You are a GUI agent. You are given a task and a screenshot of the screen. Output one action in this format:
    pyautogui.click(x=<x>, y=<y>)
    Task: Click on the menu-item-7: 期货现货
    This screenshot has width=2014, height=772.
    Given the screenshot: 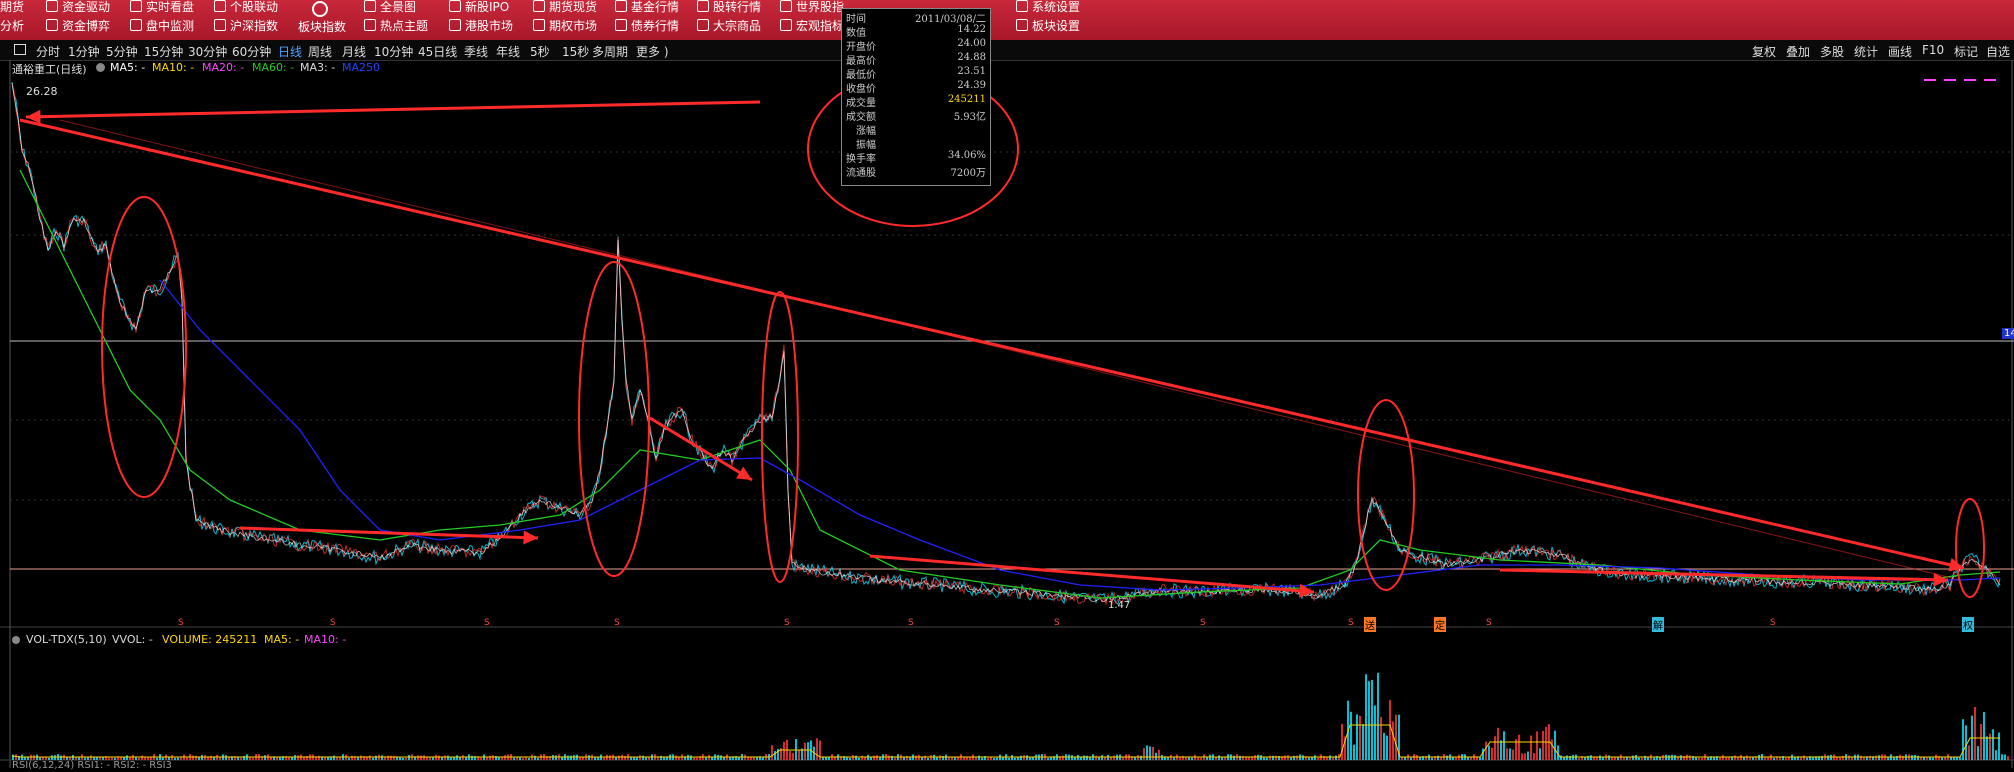 What is the action you would take?
    pyautogui.click(x=565, y=7)
    